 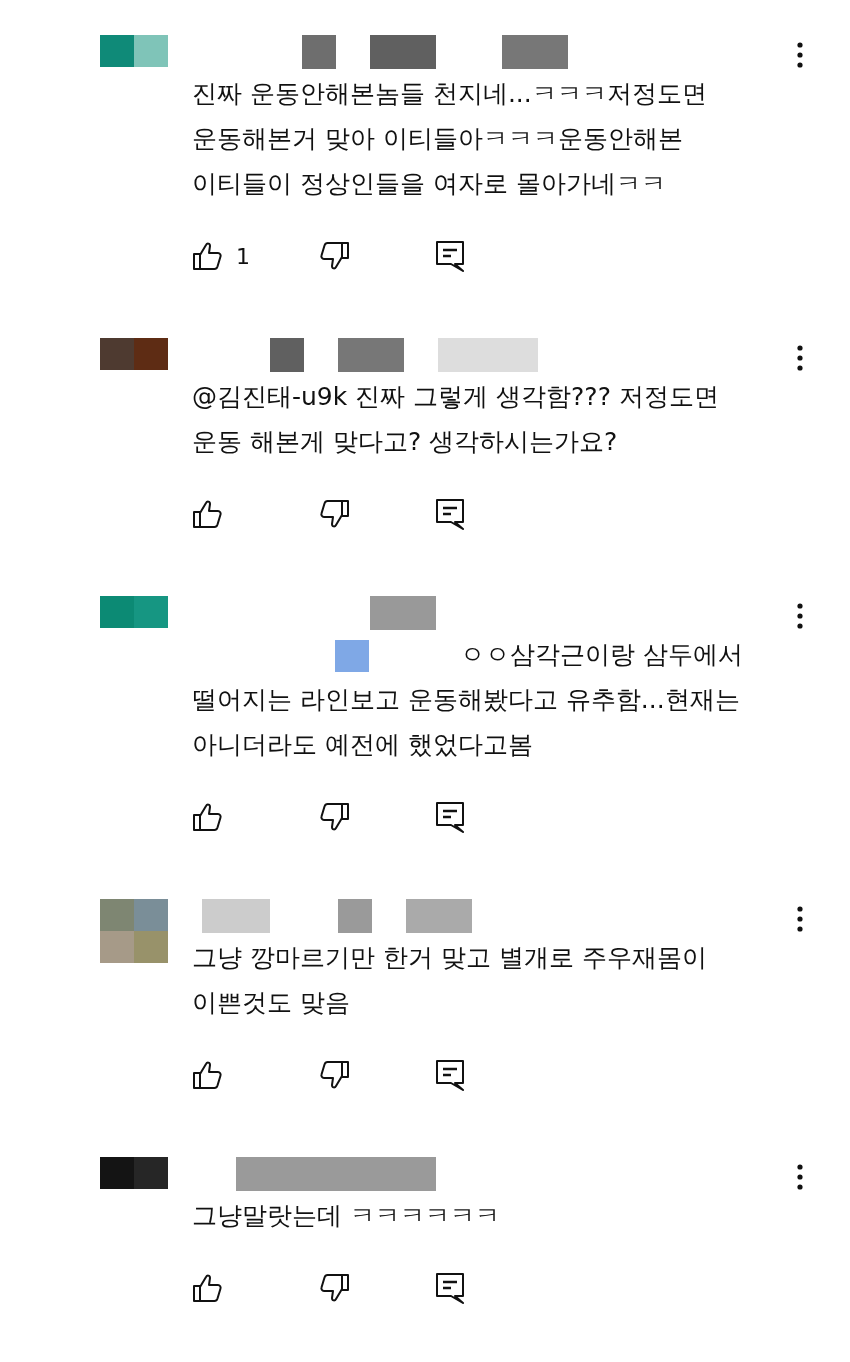 I want to click on censored-mention-drawing, so click(x=352, y=656).